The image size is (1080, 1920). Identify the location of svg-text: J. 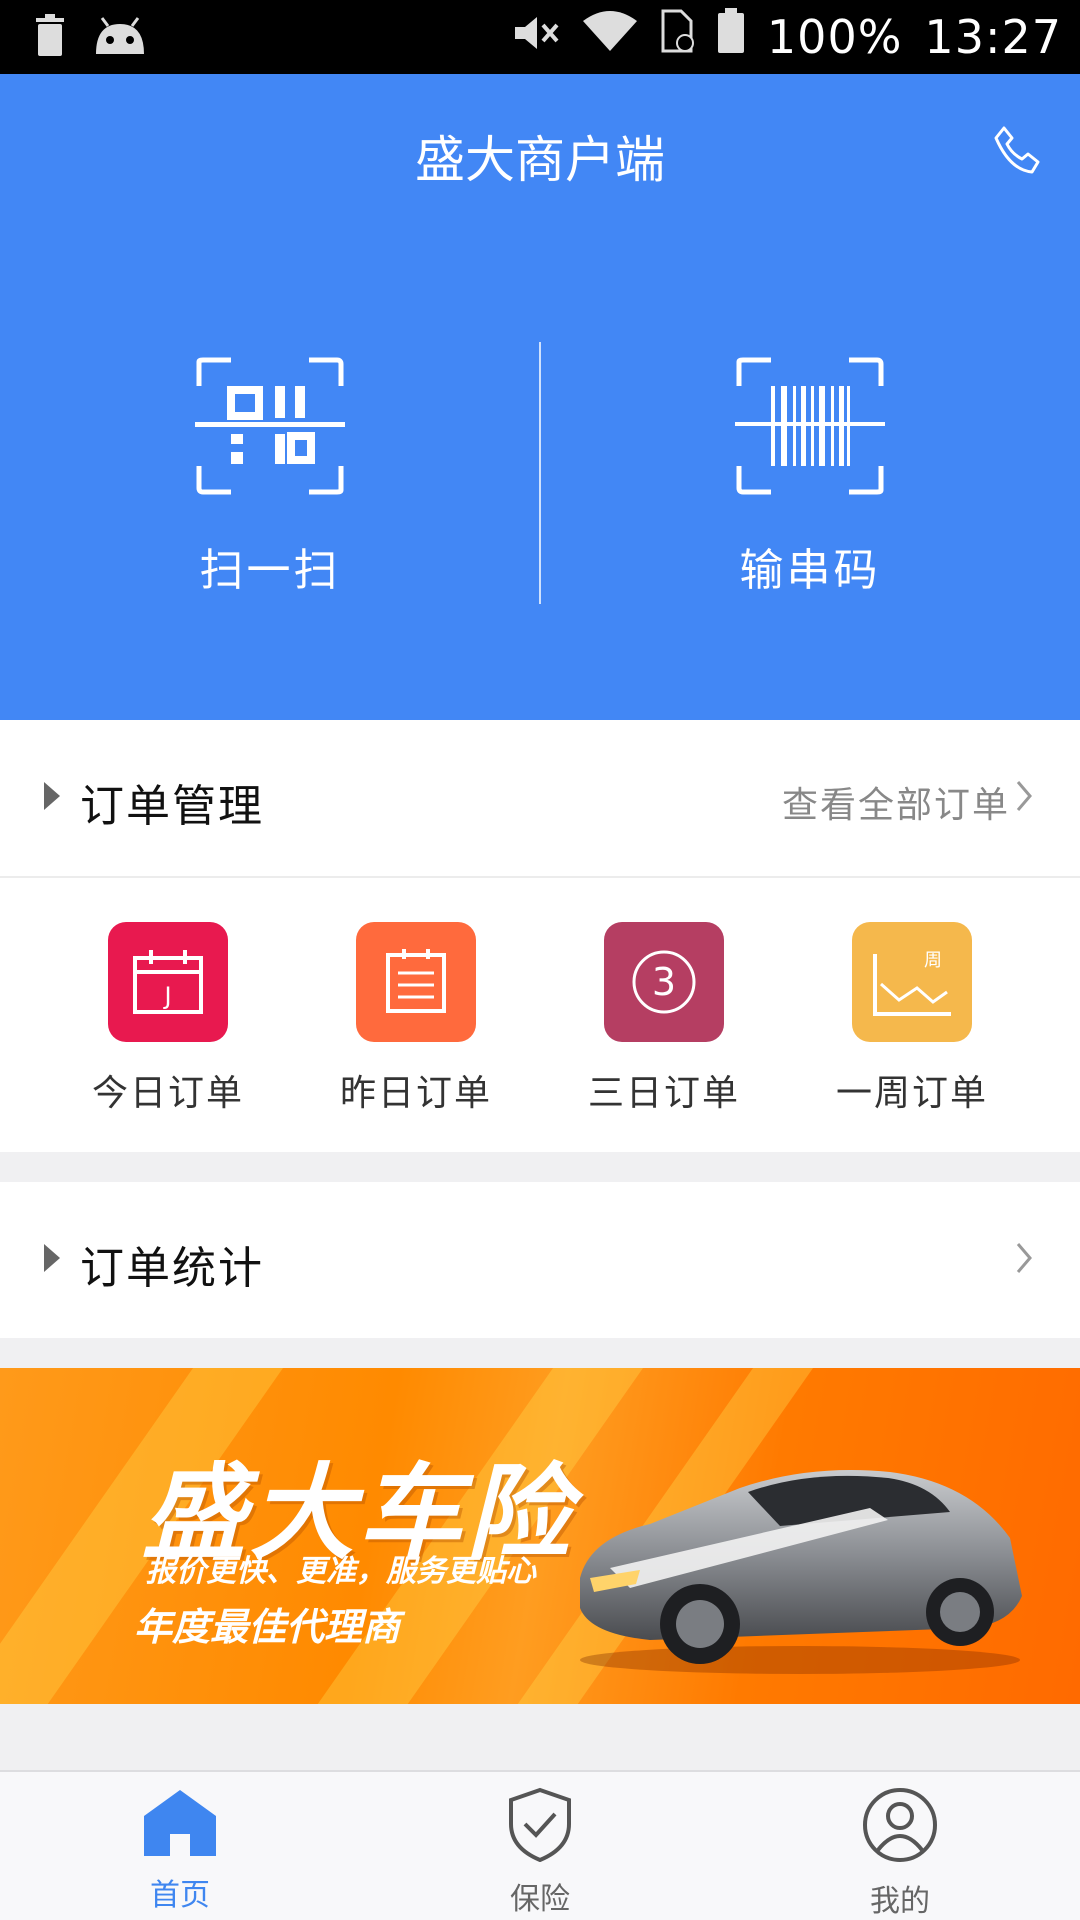
(166, 996).